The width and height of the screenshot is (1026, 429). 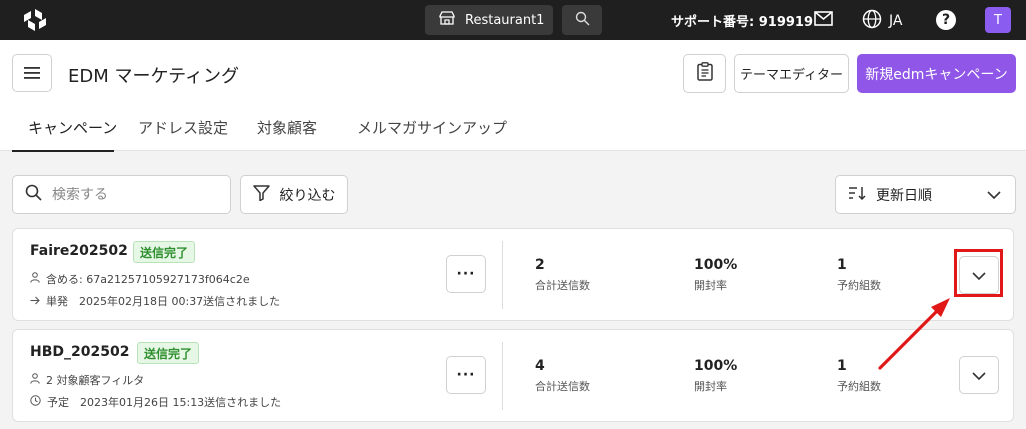 I want to click on page-title: EDM マーケティング, so click(x=154, y=76).